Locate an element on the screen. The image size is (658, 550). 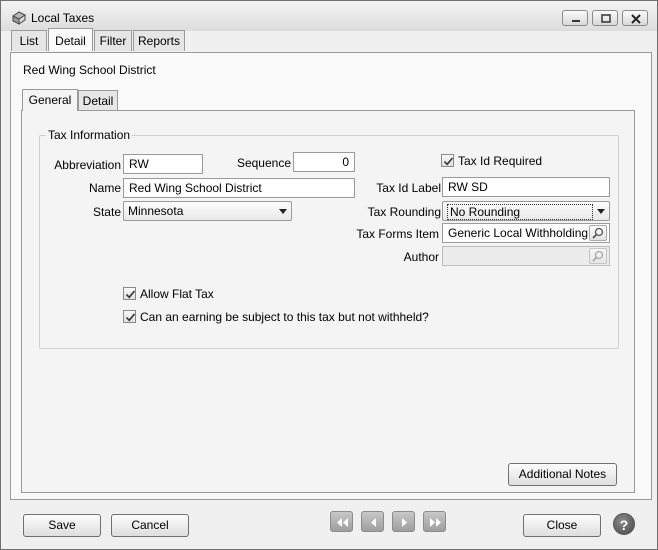
name-field: Red Wing School District is located at coordinates (239, 188).